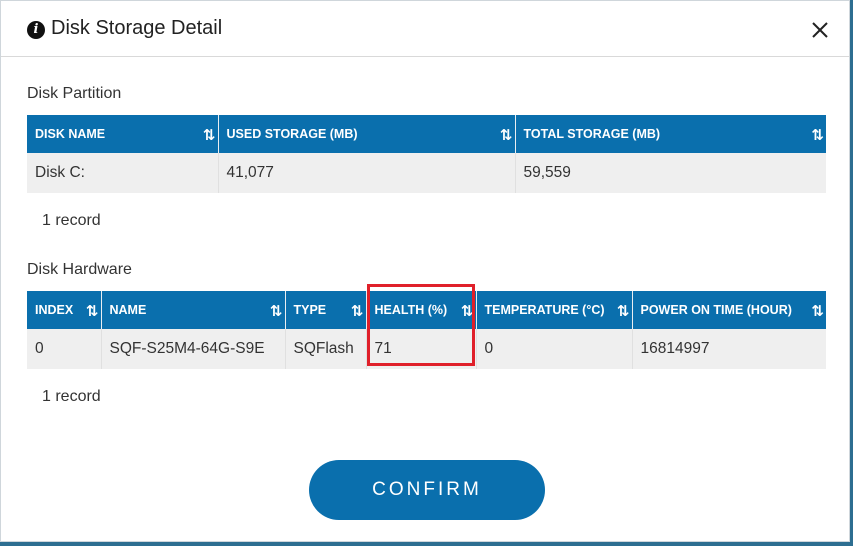 This screenshot has width=853, height=546. I want to click on name-cell: SQF-S25M4-64G-S9E, so click(193, 349).